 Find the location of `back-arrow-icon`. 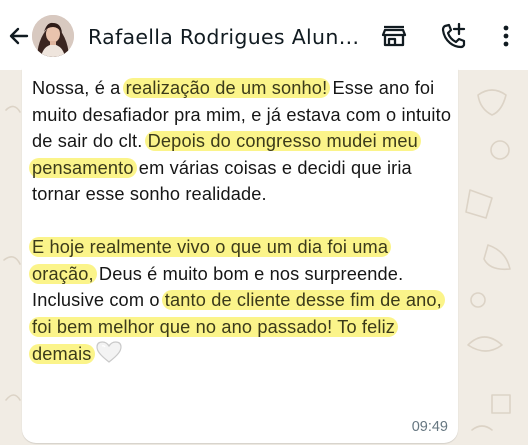

back-arrow-icon is located at coordinates (19, 36).